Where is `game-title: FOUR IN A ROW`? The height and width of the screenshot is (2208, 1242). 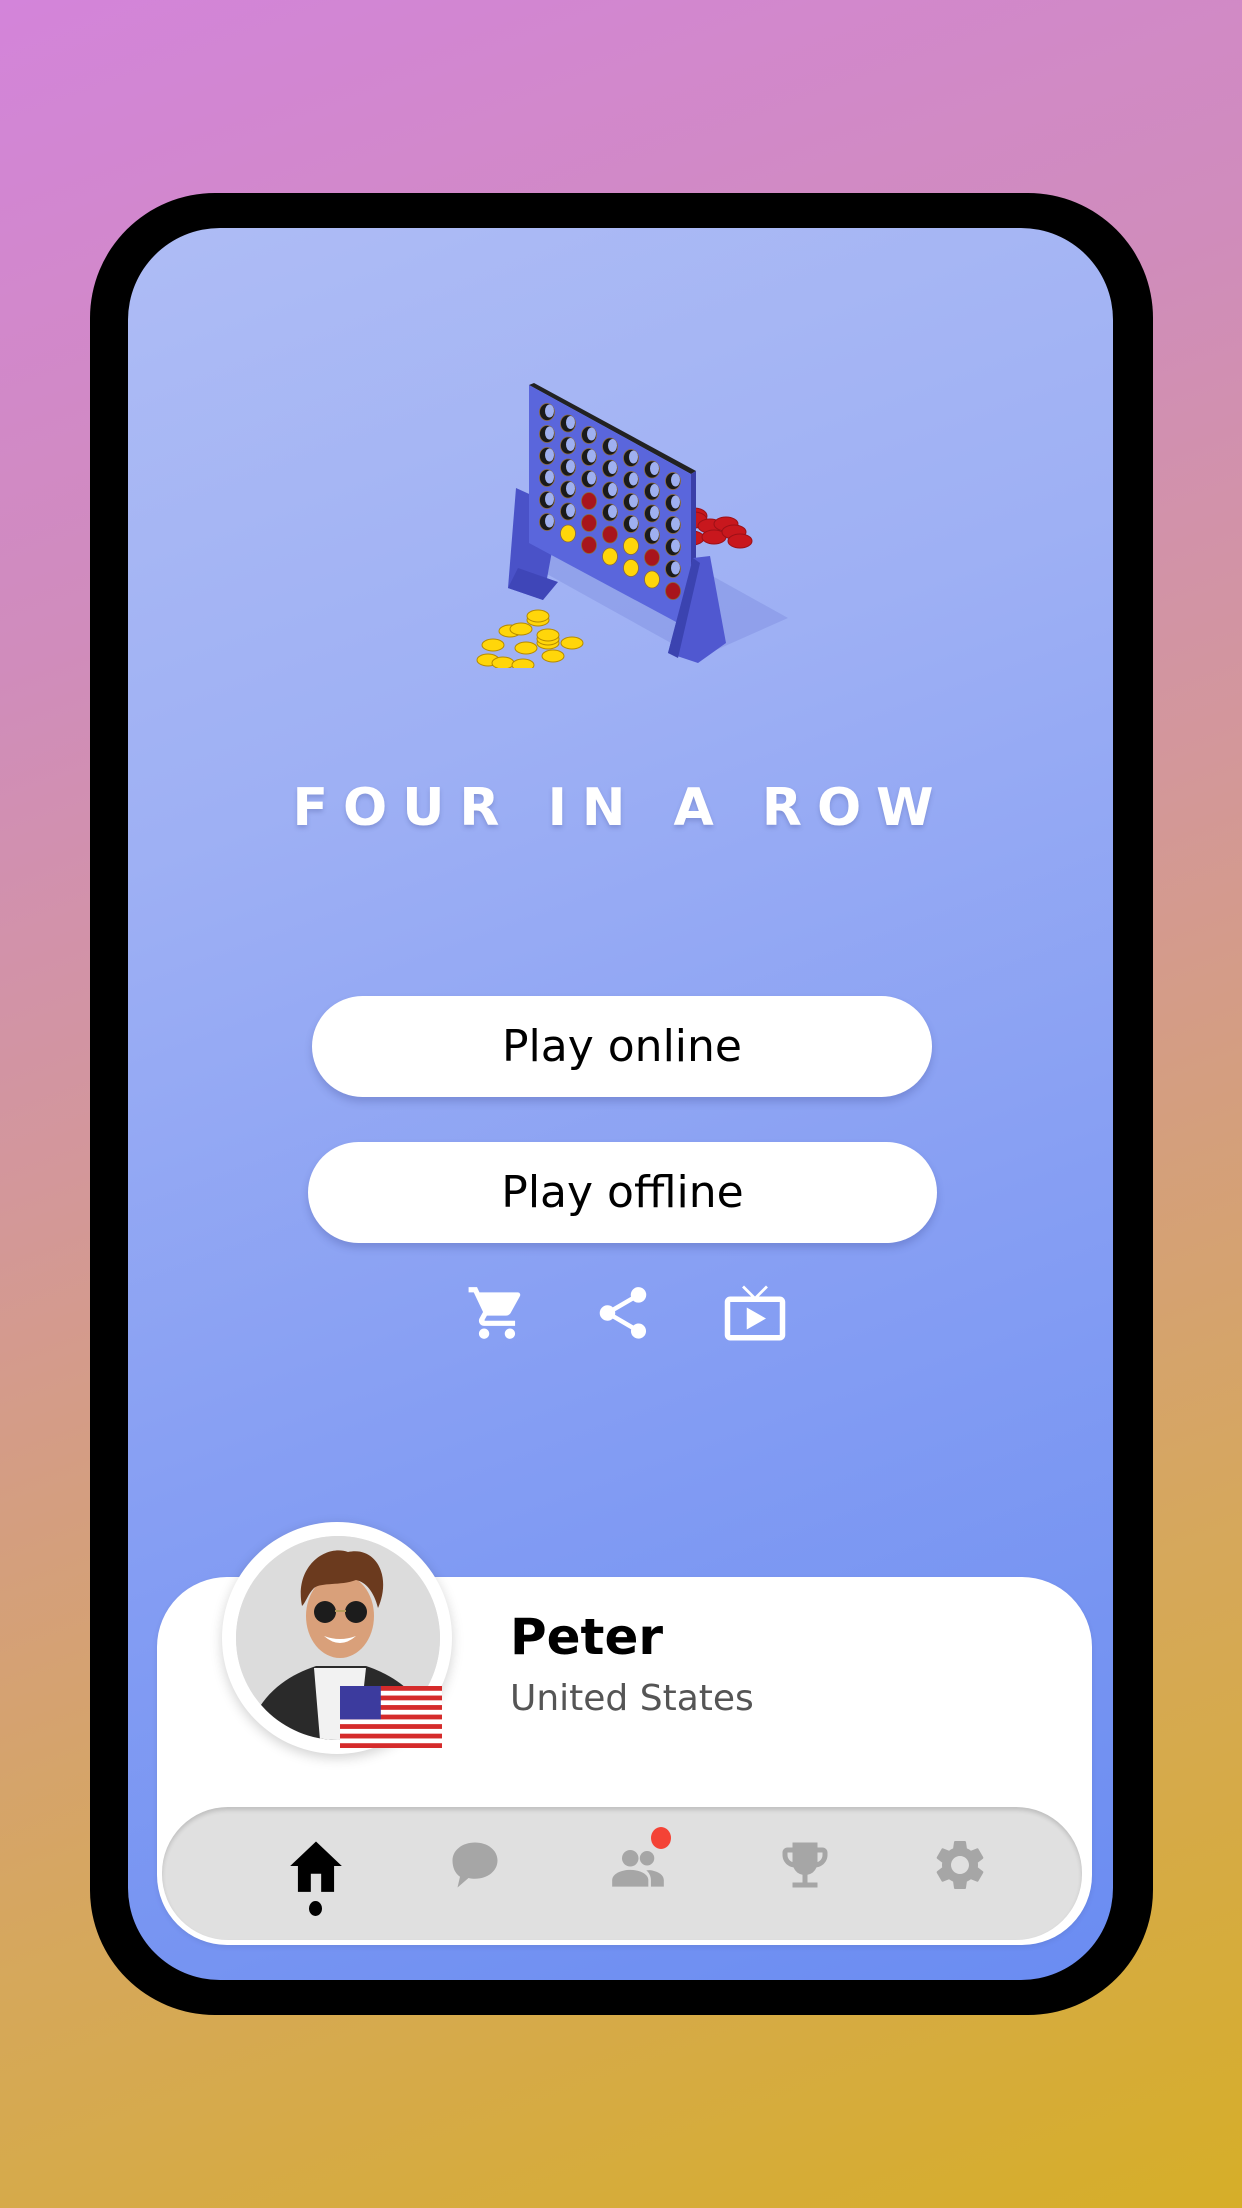 game-title: FOUR IN A ROW is located at coordinates (620, 808).